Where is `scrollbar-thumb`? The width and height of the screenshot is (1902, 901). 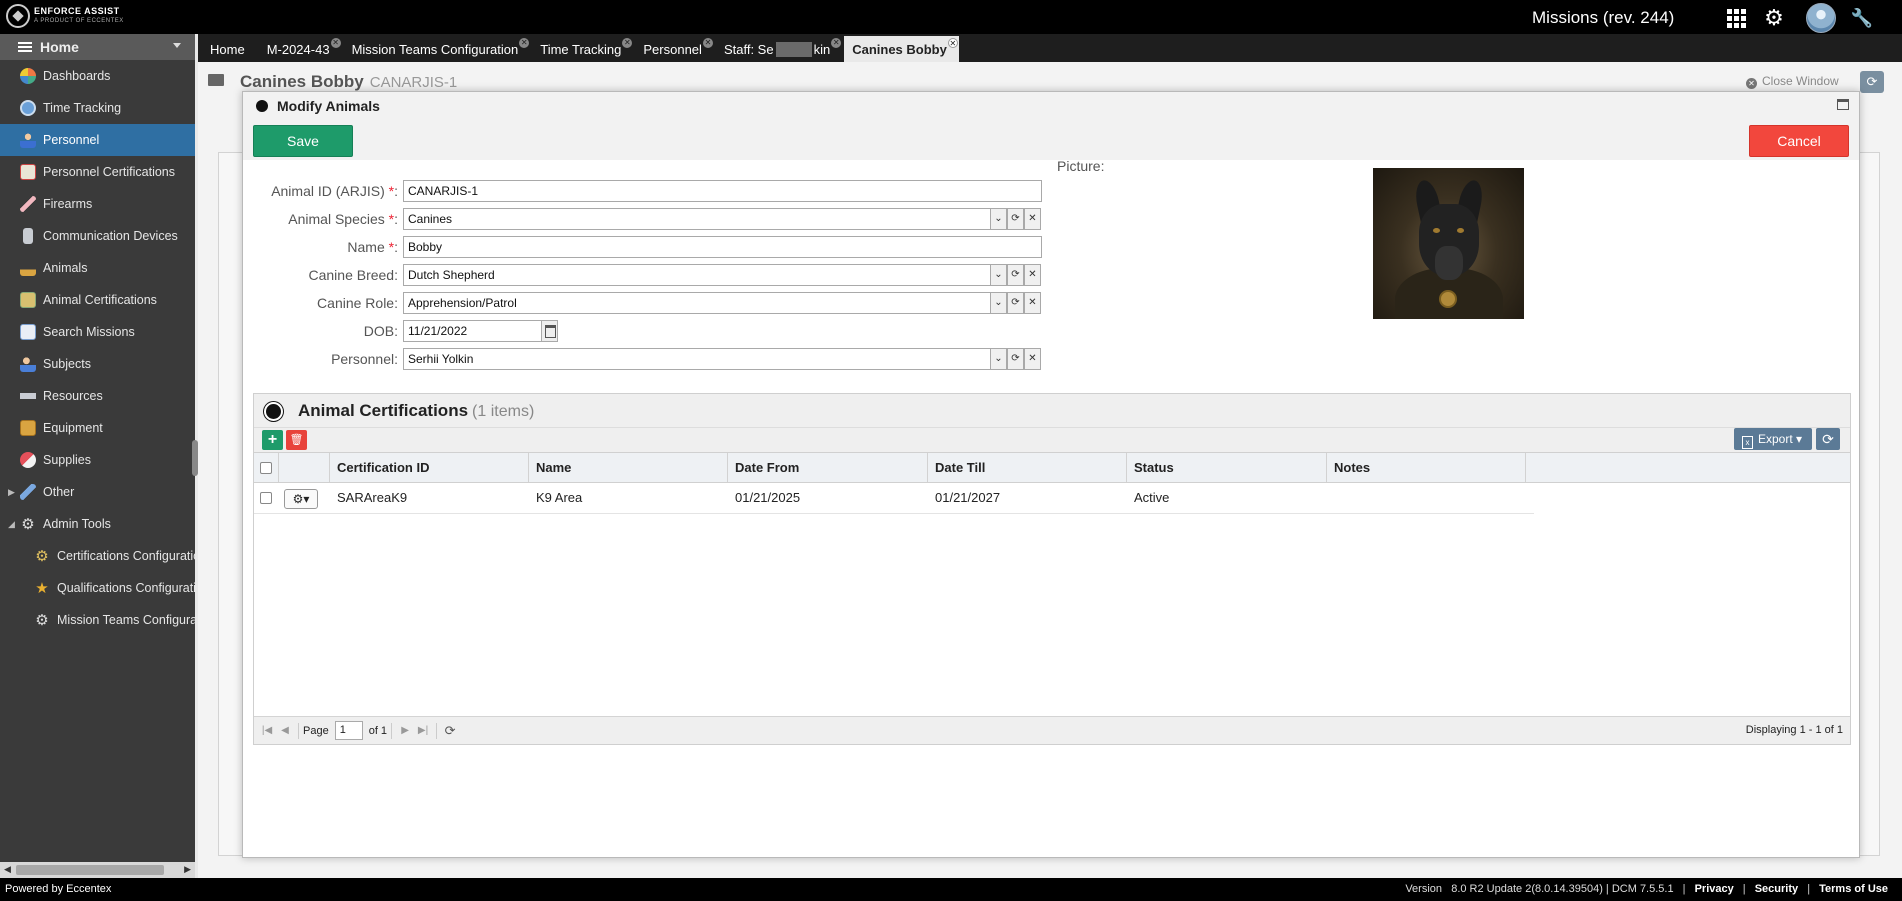 scrollbar-thumb is located at coordinates (90, 870).